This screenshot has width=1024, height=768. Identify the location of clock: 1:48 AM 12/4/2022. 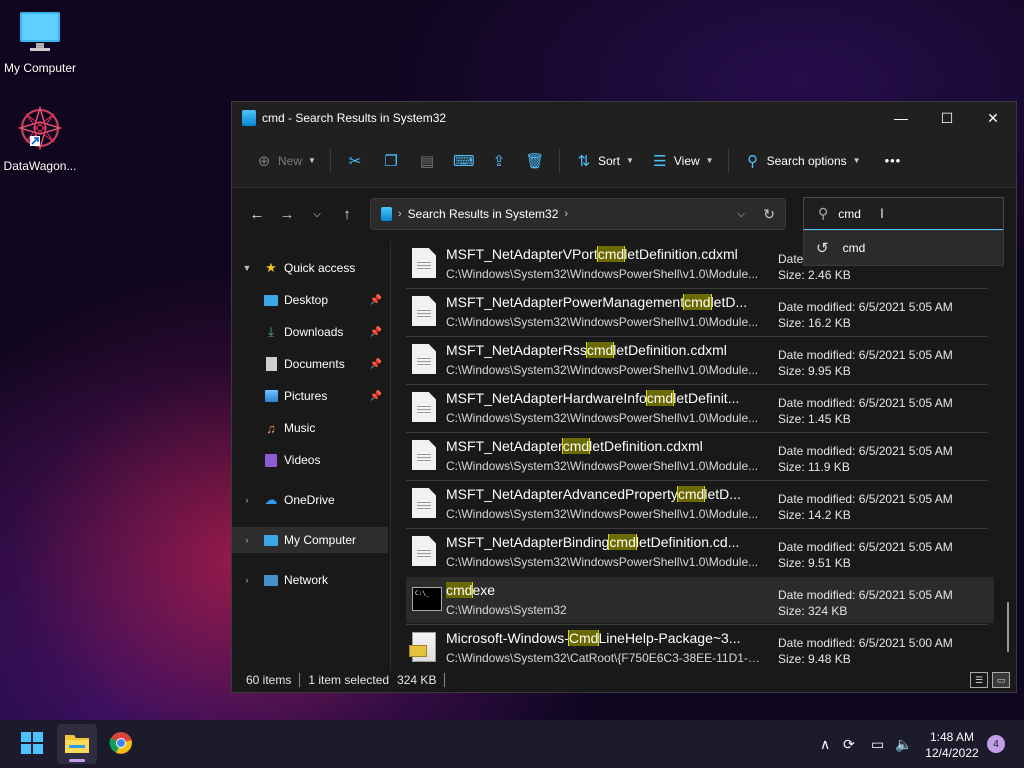
(952, 745).